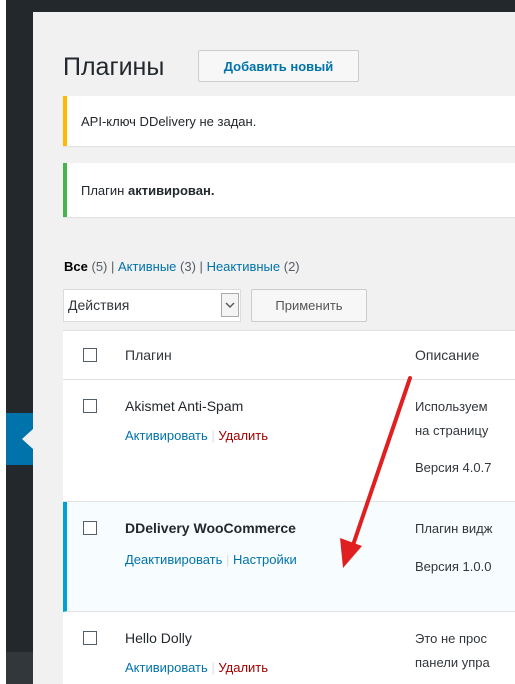 Image resolution: width=515 pixels, height=684 pixels. I want to click on plugin-description-line: панели упра, so click(452, 662).